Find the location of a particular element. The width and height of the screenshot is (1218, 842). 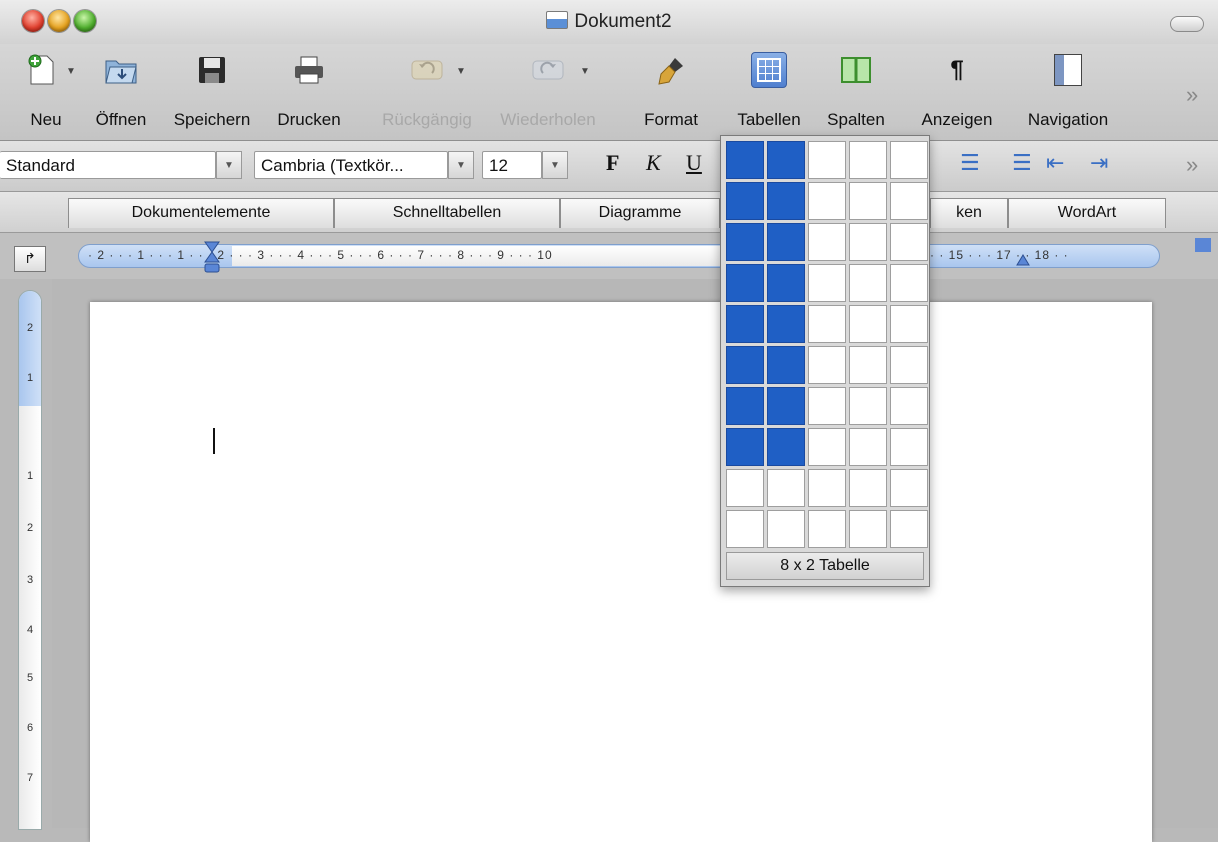

vruler-number: 1 is located at coordinates (30, 476).